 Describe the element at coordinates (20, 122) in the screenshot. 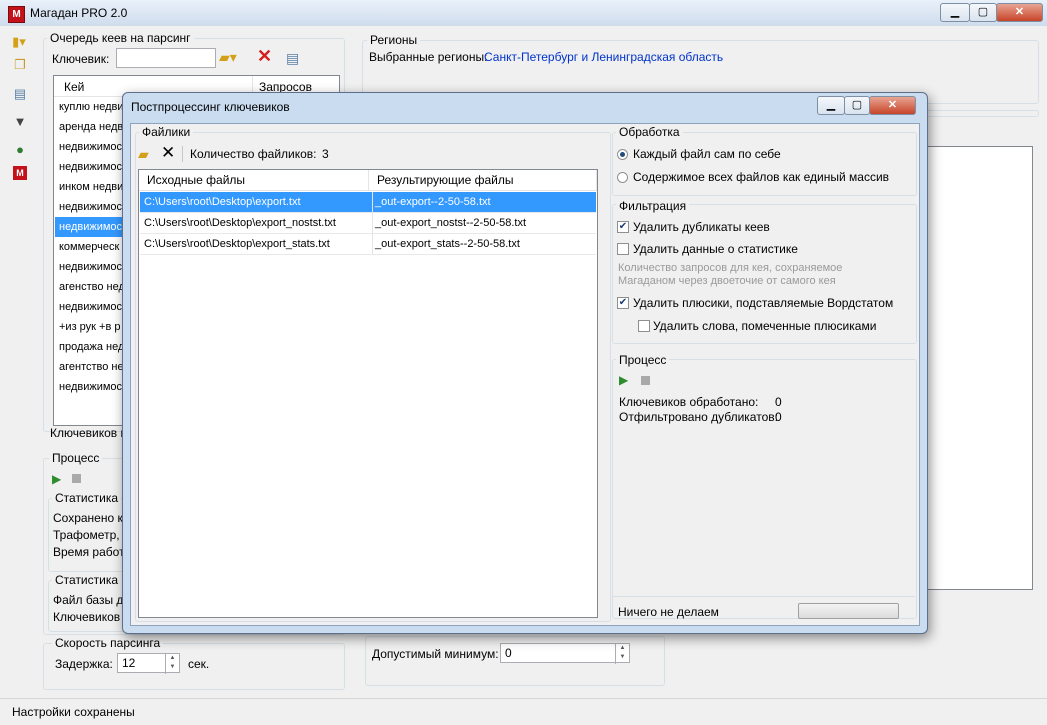

I see `filter-icon: ▼` at that location.